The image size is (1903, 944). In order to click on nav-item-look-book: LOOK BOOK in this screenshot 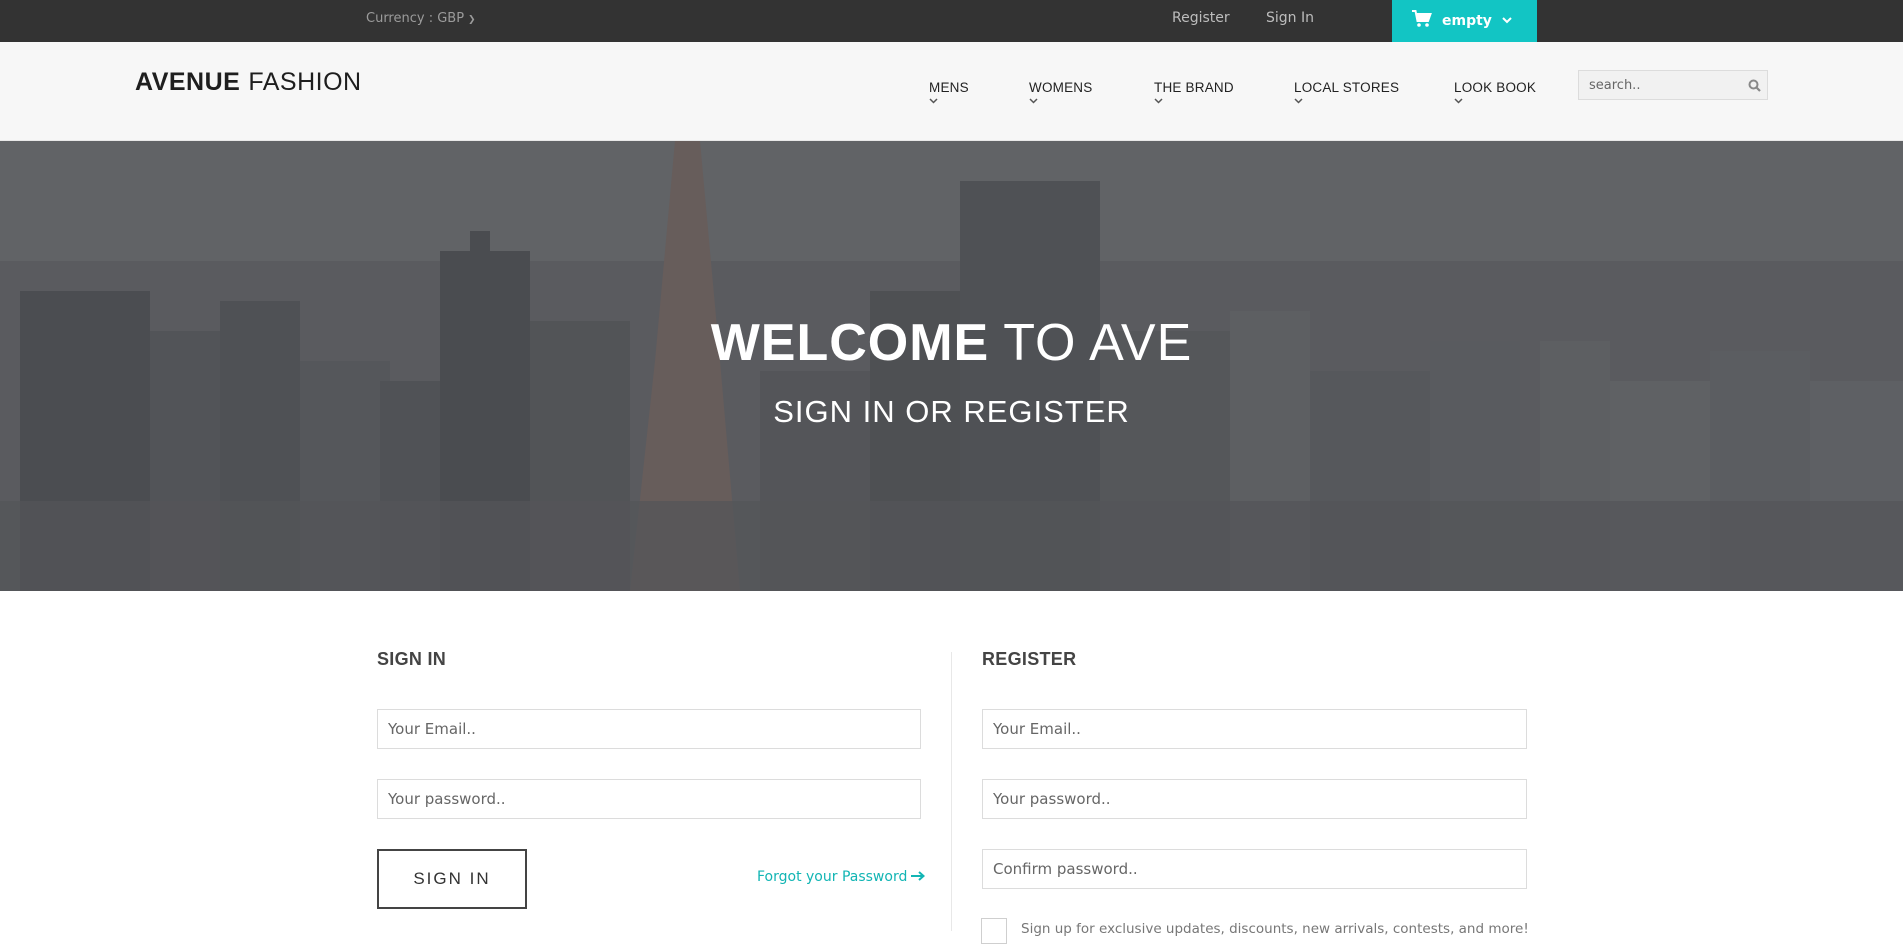, I will do `click(1495, 93)`.